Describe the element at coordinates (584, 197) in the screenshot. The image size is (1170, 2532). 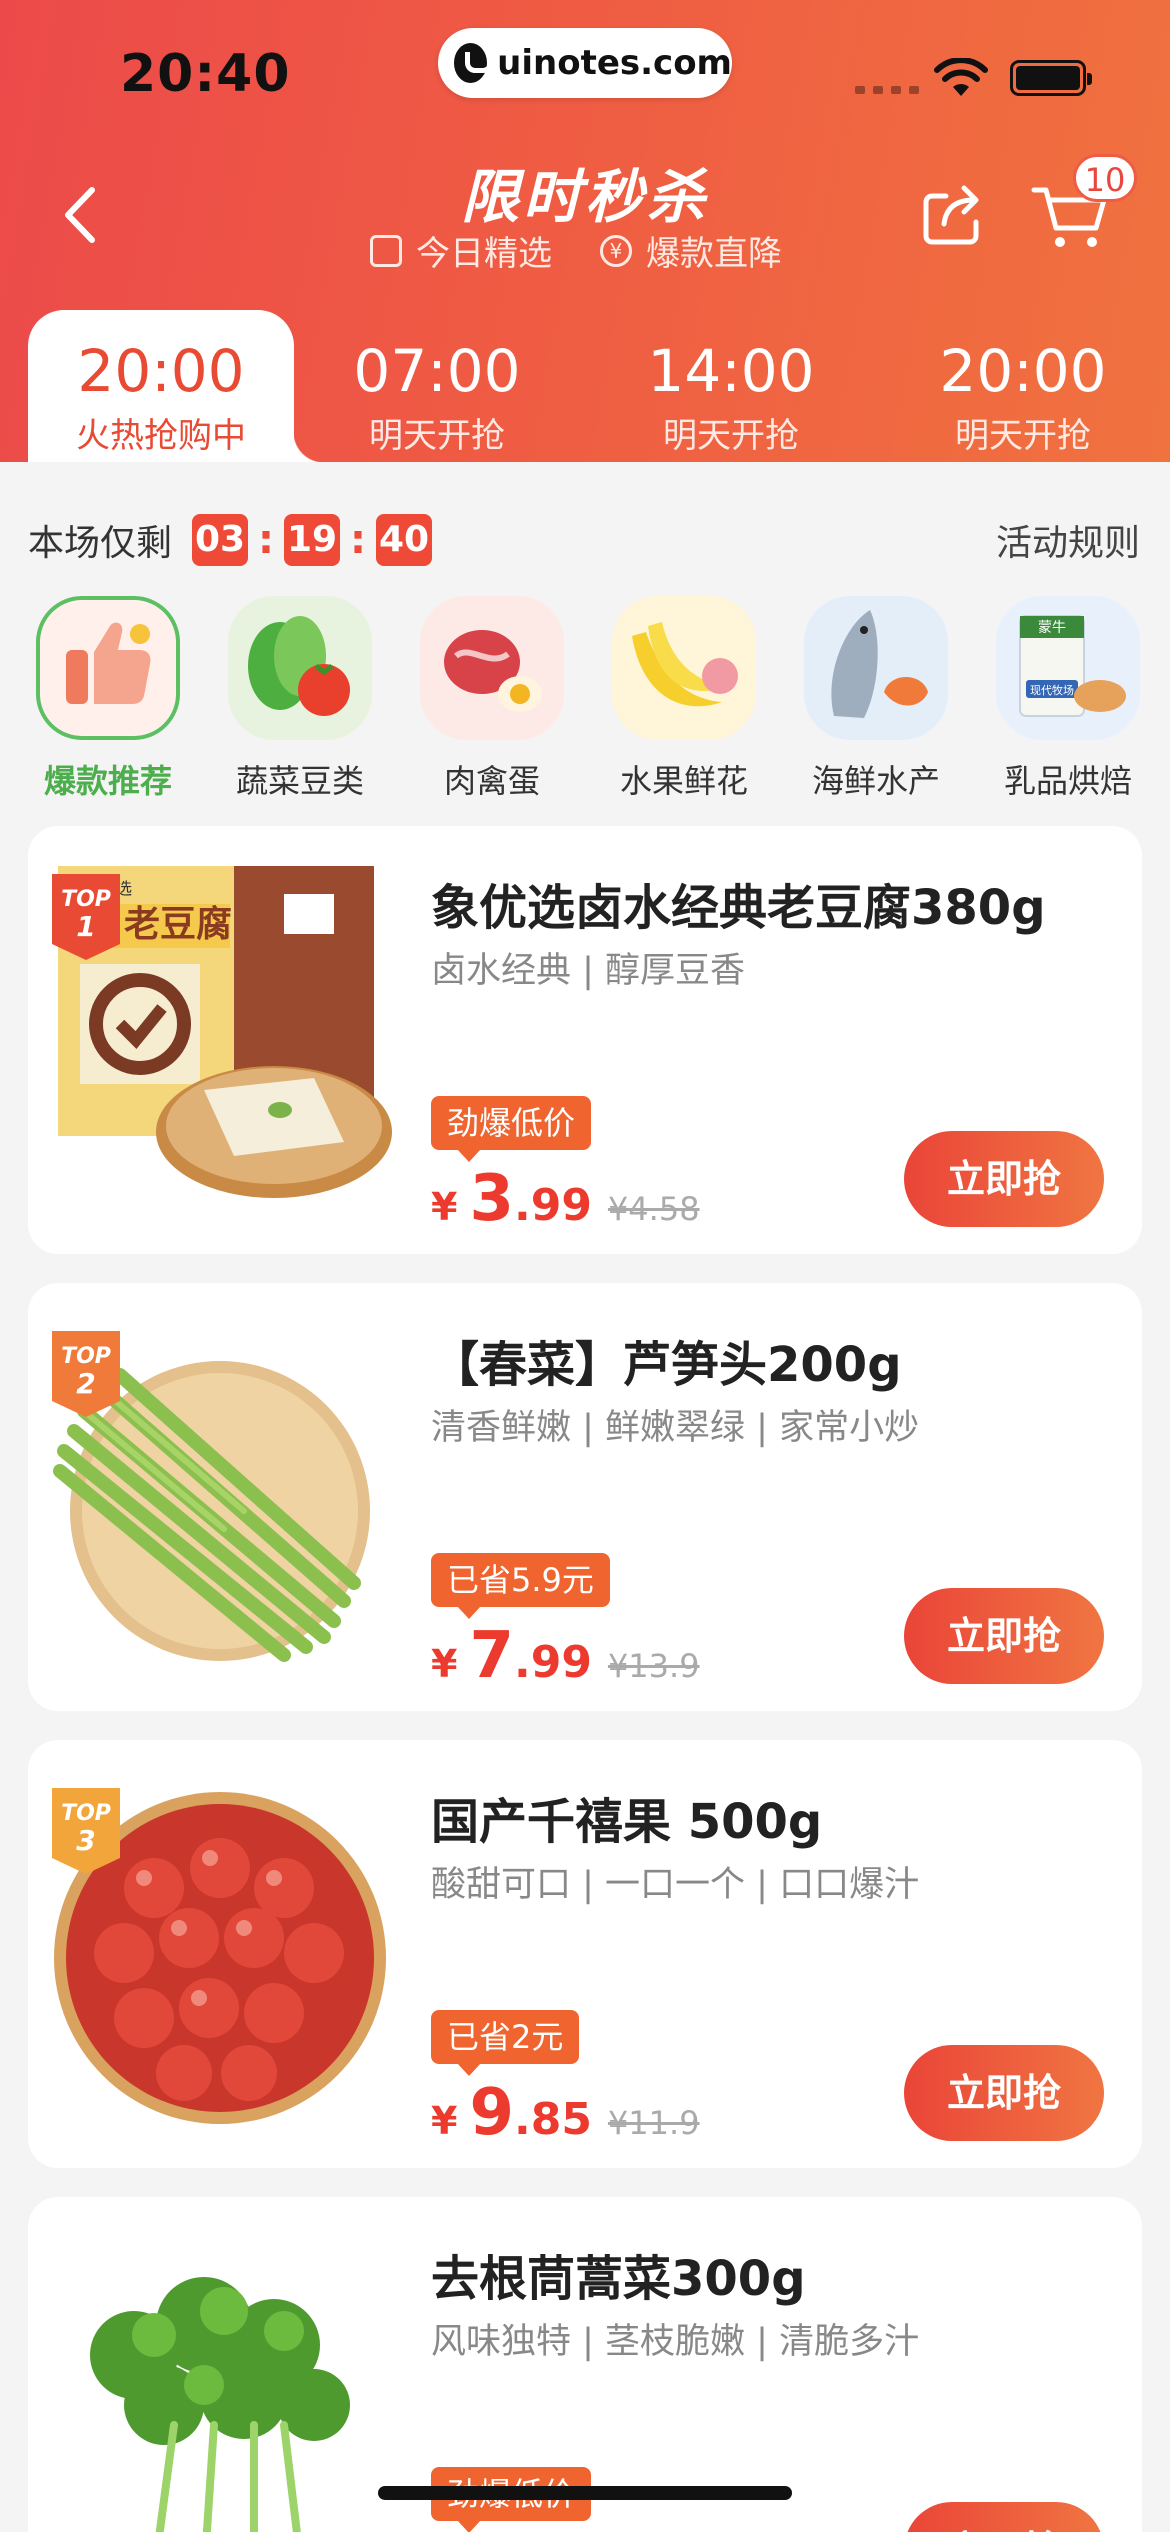
I see `page-title: 限时秒杀` at that location.